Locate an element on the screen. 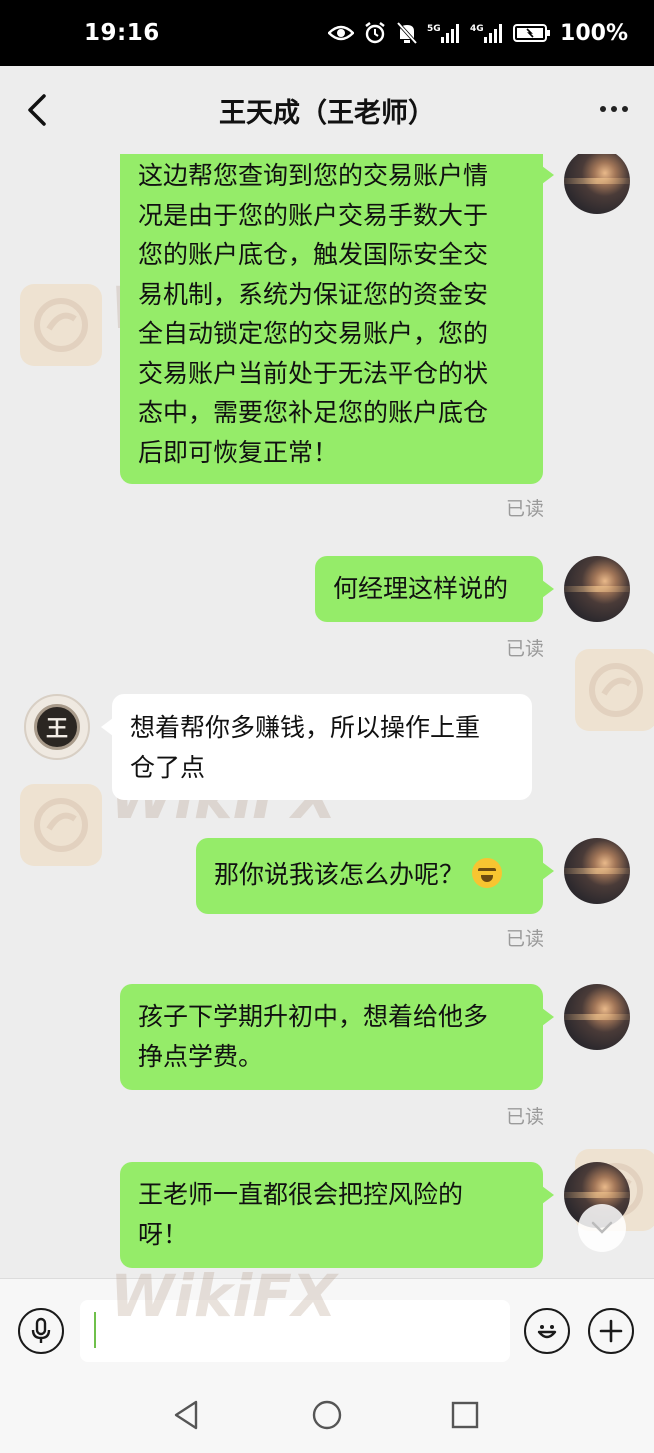 Image resolution: width=654 pixels, height=1453 pixels. microphone-icon is located at coordinates (41, 1330).